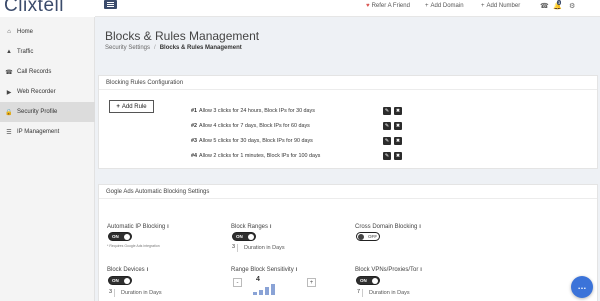  What do you see at coordinates (47, 32) in the screenshot?
I see `sidebar-item-home: ⌂ Home` at bounding box center [47, 32].